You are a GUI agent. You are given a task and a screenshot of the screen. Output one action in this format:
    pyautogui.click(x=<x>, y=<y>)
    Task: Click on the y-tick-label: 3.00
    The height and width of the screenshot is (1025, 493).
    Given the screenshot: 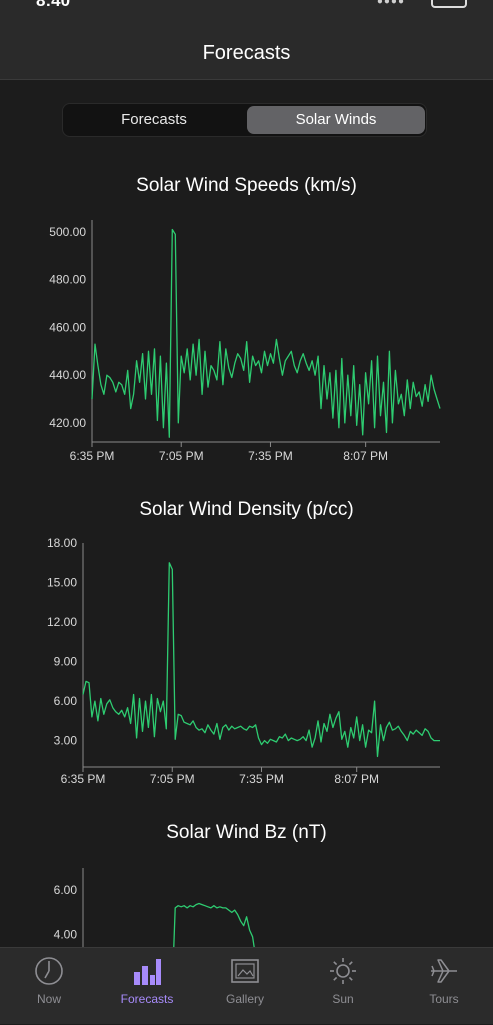 What is the action you would take?
    pyautogui.click(x=66, y=741)
    